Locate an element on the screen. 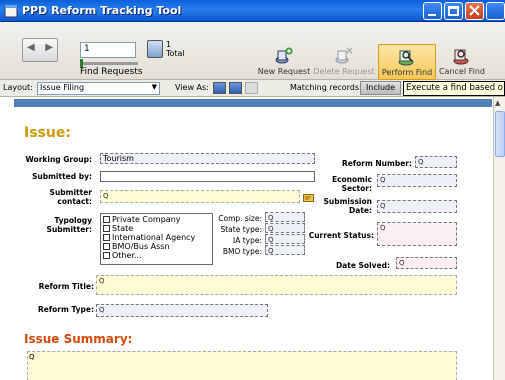  perform-find-icon is located at coordinates (406, 58).